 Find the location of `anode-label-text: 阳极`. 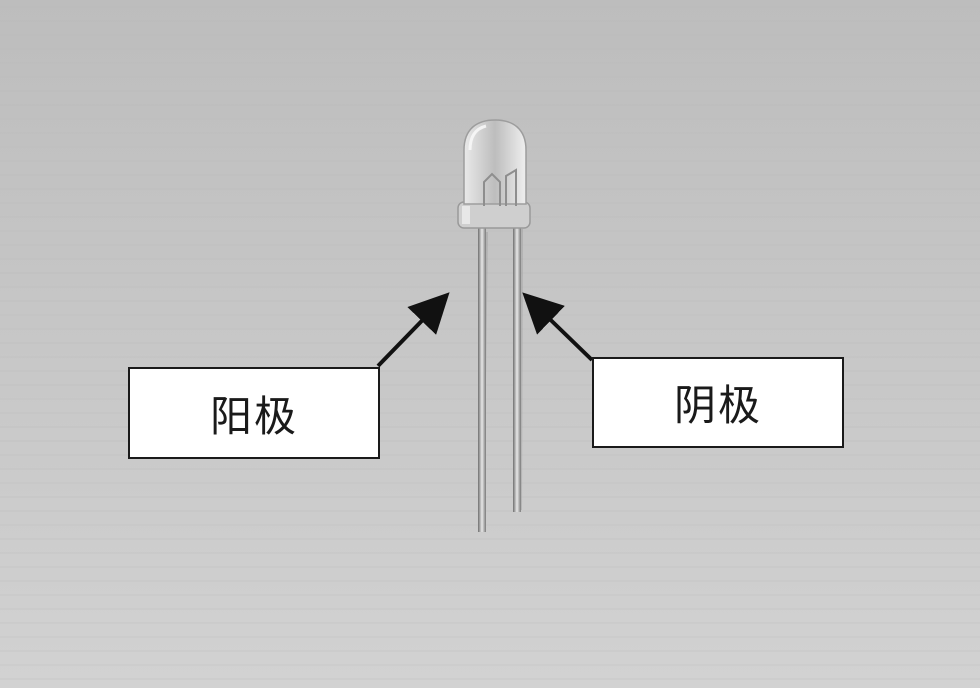

anode-label-text: 阳极 is located at coordinates (253, 416).